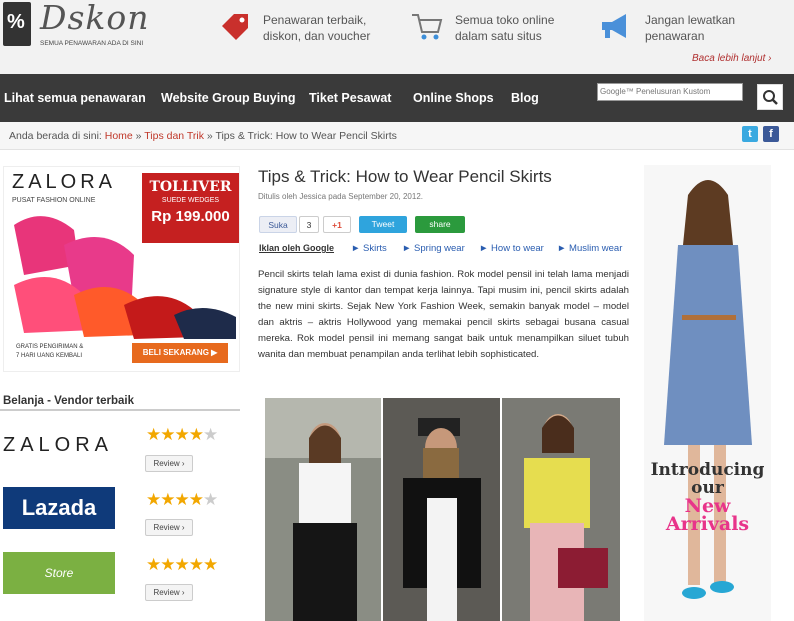  What do you see at coordinates (771, 134) in the screenshot?
I see `facebook-icon: f` at bounding box center [771, 134].